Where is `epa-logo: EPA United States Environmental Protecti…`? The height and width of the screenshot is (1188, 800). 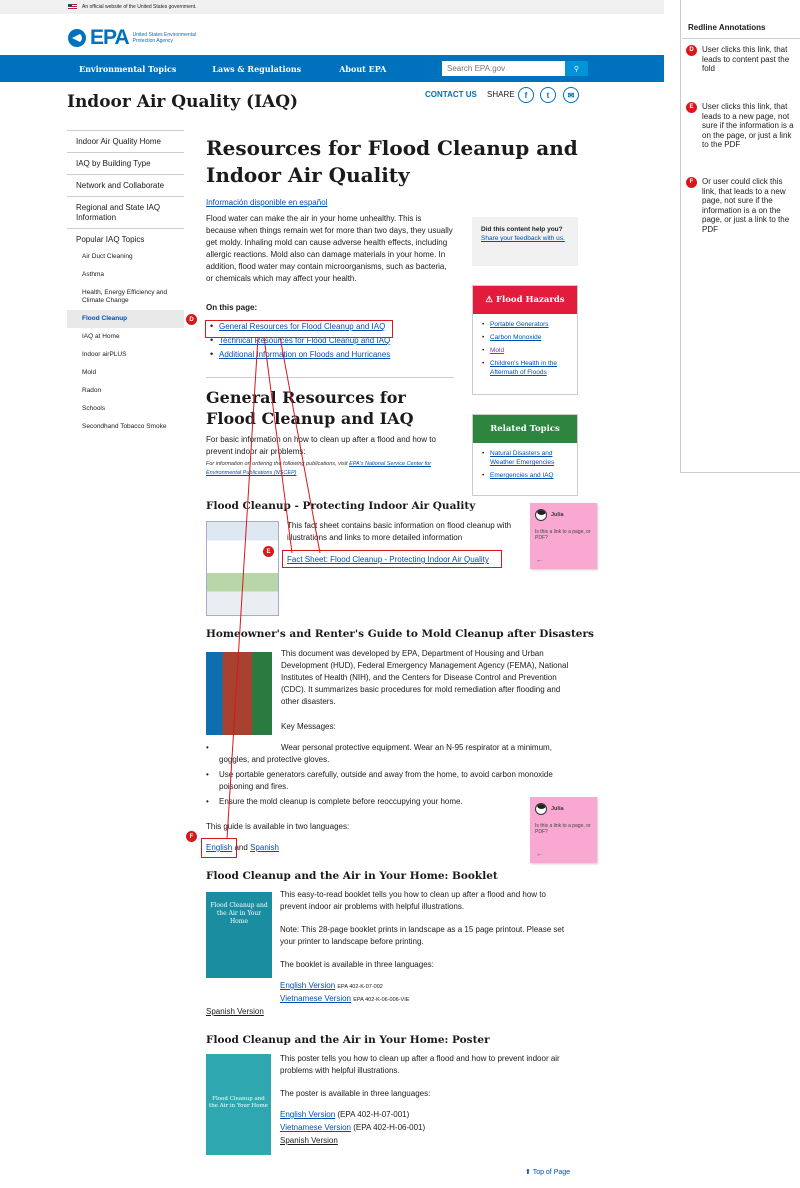 epa-logo: EPA United States Environmental Protecti… is located at coordinates (135, 38).